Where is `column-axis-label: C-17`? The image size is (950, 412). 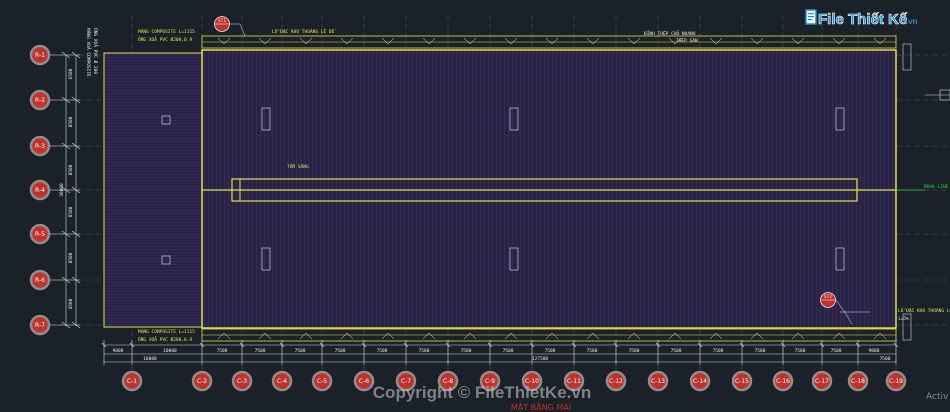 column-axis-label: C-17 is located at coordinates (822, 381).